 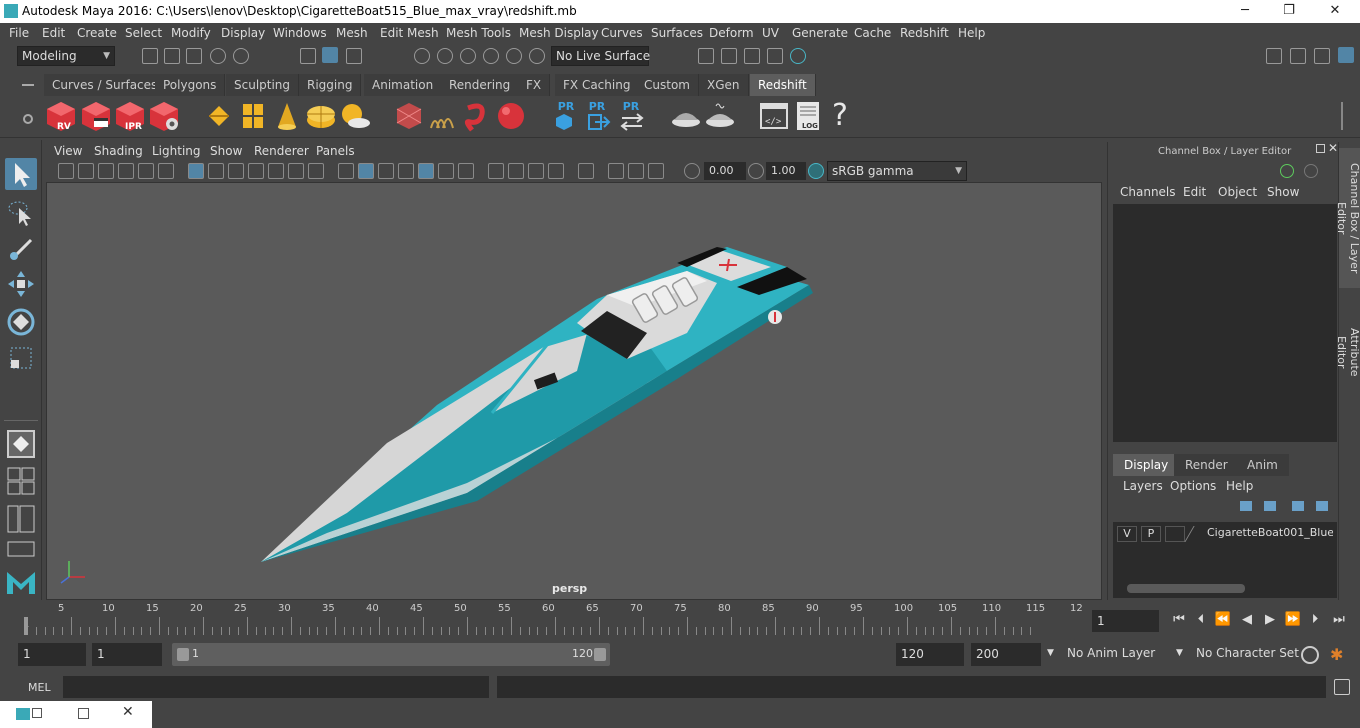 I want to click on shelf-settings-icon, so click(x=28, y=119).